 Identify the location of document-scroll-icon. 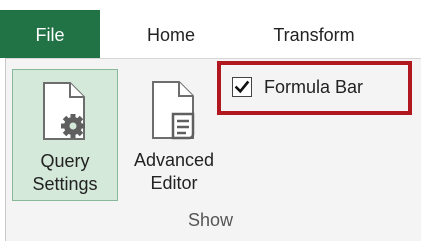
(173, 110).